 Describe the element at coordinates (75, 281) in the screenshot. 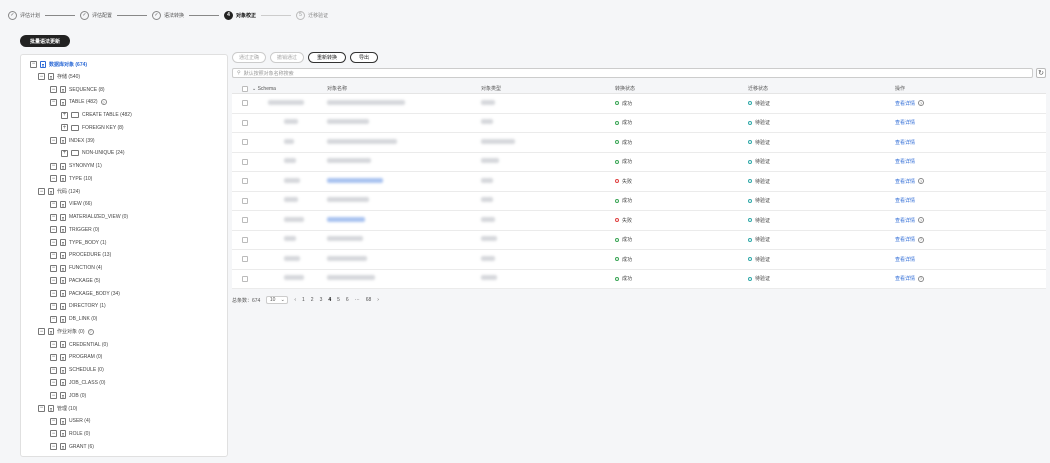

I see `tree-node: − PACKAGE (5)` at that location.